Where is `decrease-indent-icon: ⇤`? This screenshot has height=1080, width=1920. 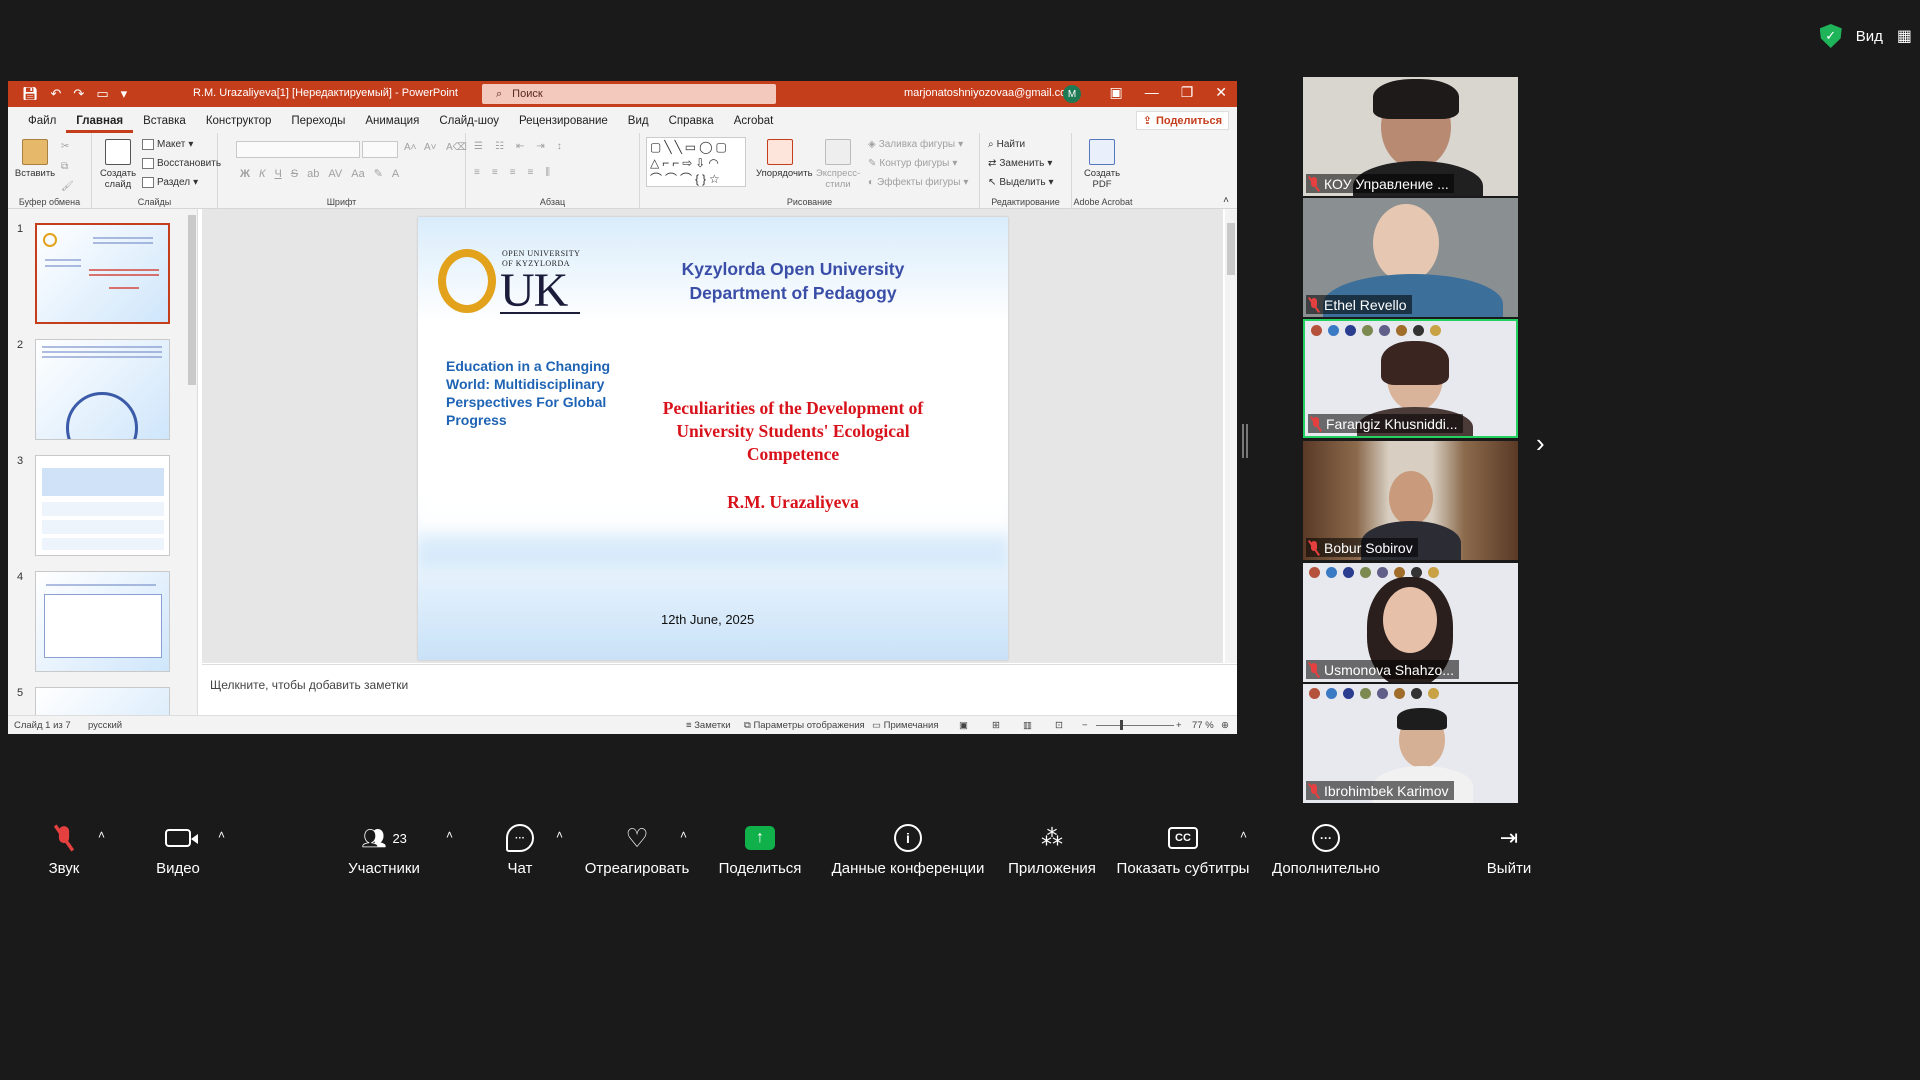
decrease-indent-icon: ⇤ is located at coordinates (520, 146).